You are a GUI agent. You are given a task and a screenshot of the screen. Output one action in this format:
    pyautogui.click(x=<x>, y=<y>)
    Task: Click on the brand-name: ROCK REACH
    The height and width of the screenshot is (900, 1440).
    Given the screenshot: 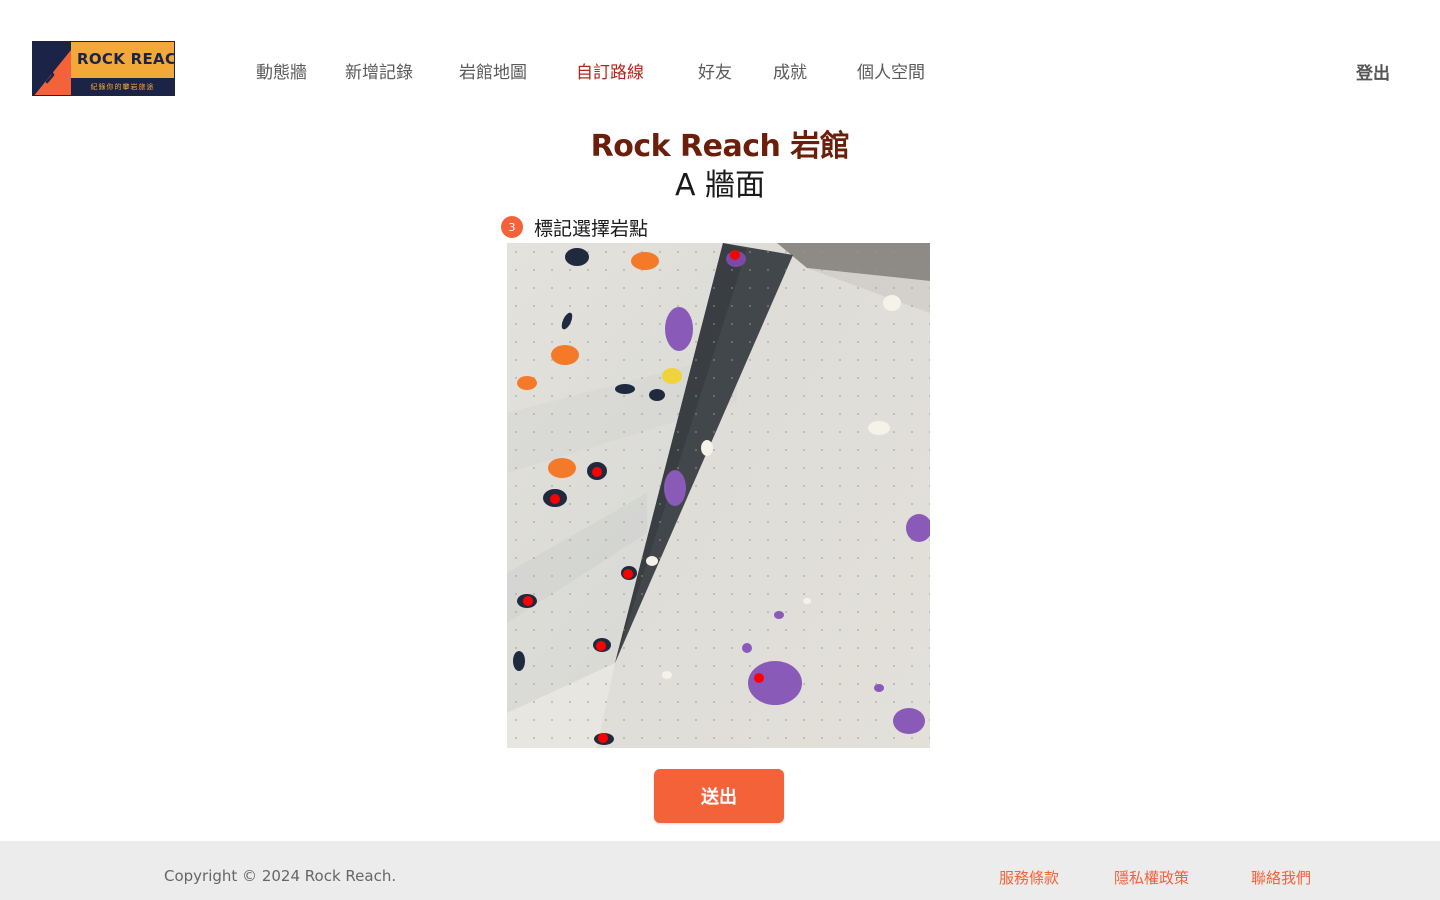 What is the action you would take?
    pyautogui.click(x=125, y=59)
    